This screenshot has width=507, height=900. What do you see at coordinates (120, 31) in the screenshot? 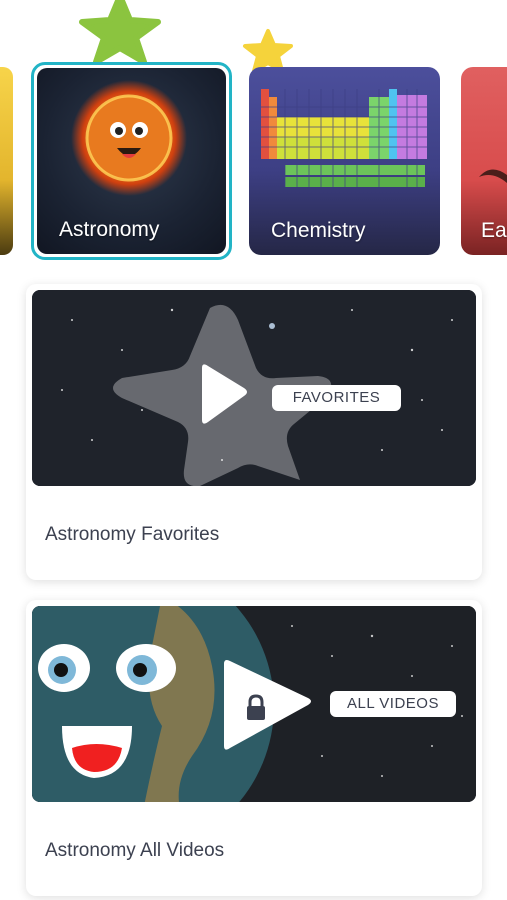
I see `green-star-icon` at bounding box center [120, 31].